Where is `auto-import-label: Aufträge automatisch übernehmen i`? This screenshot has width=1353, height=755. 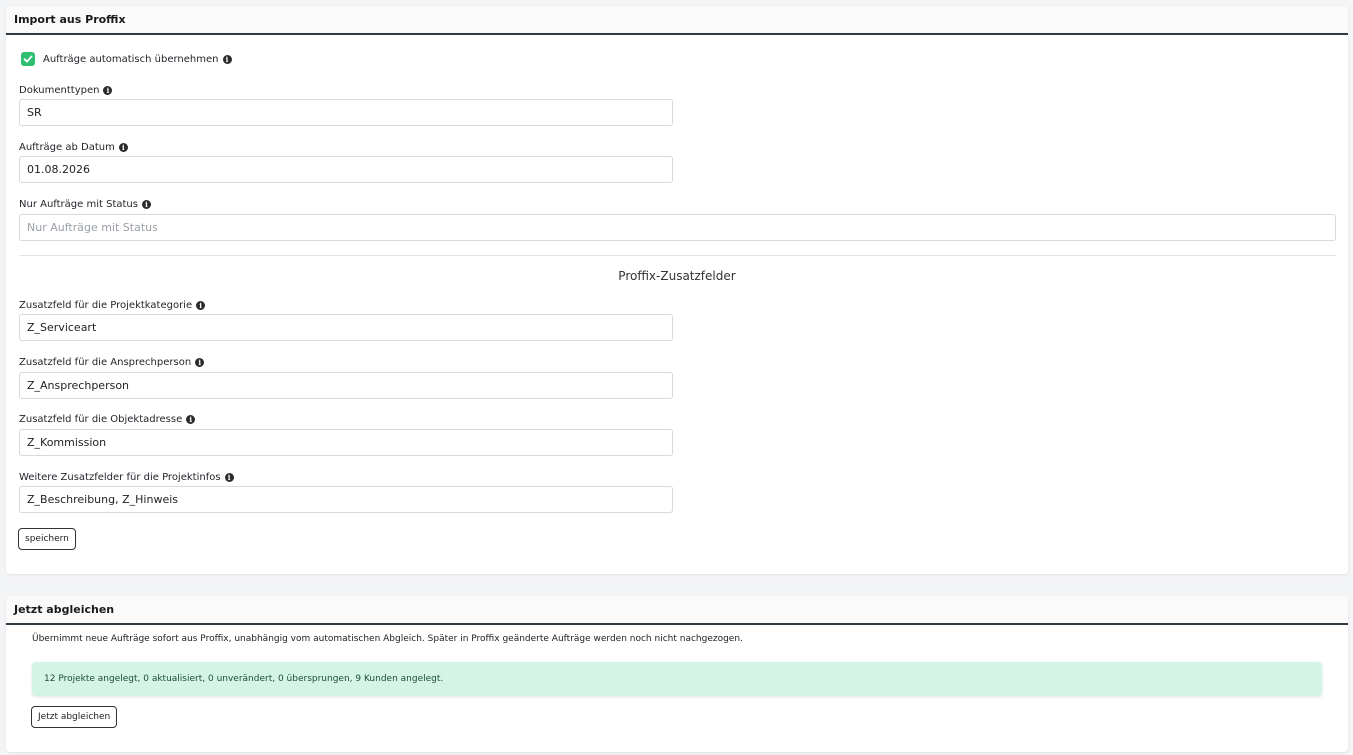 auto-import-label: Aufträge automatisch übernehmen i is located at coordinates (137, 59).